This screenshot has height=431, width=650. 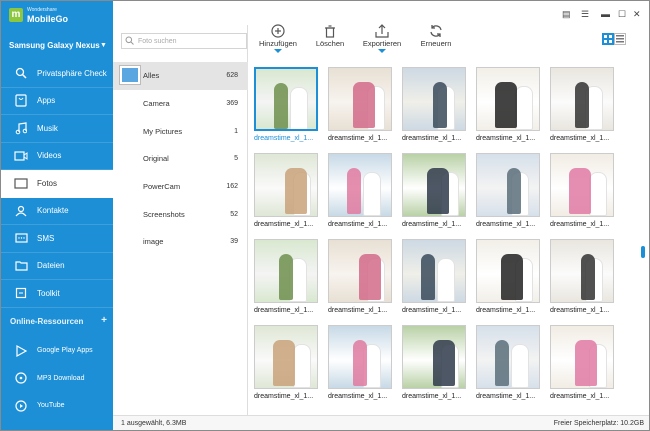 I want to click on nav-item-contacts: Kontakte, so click(x=57, y=211).